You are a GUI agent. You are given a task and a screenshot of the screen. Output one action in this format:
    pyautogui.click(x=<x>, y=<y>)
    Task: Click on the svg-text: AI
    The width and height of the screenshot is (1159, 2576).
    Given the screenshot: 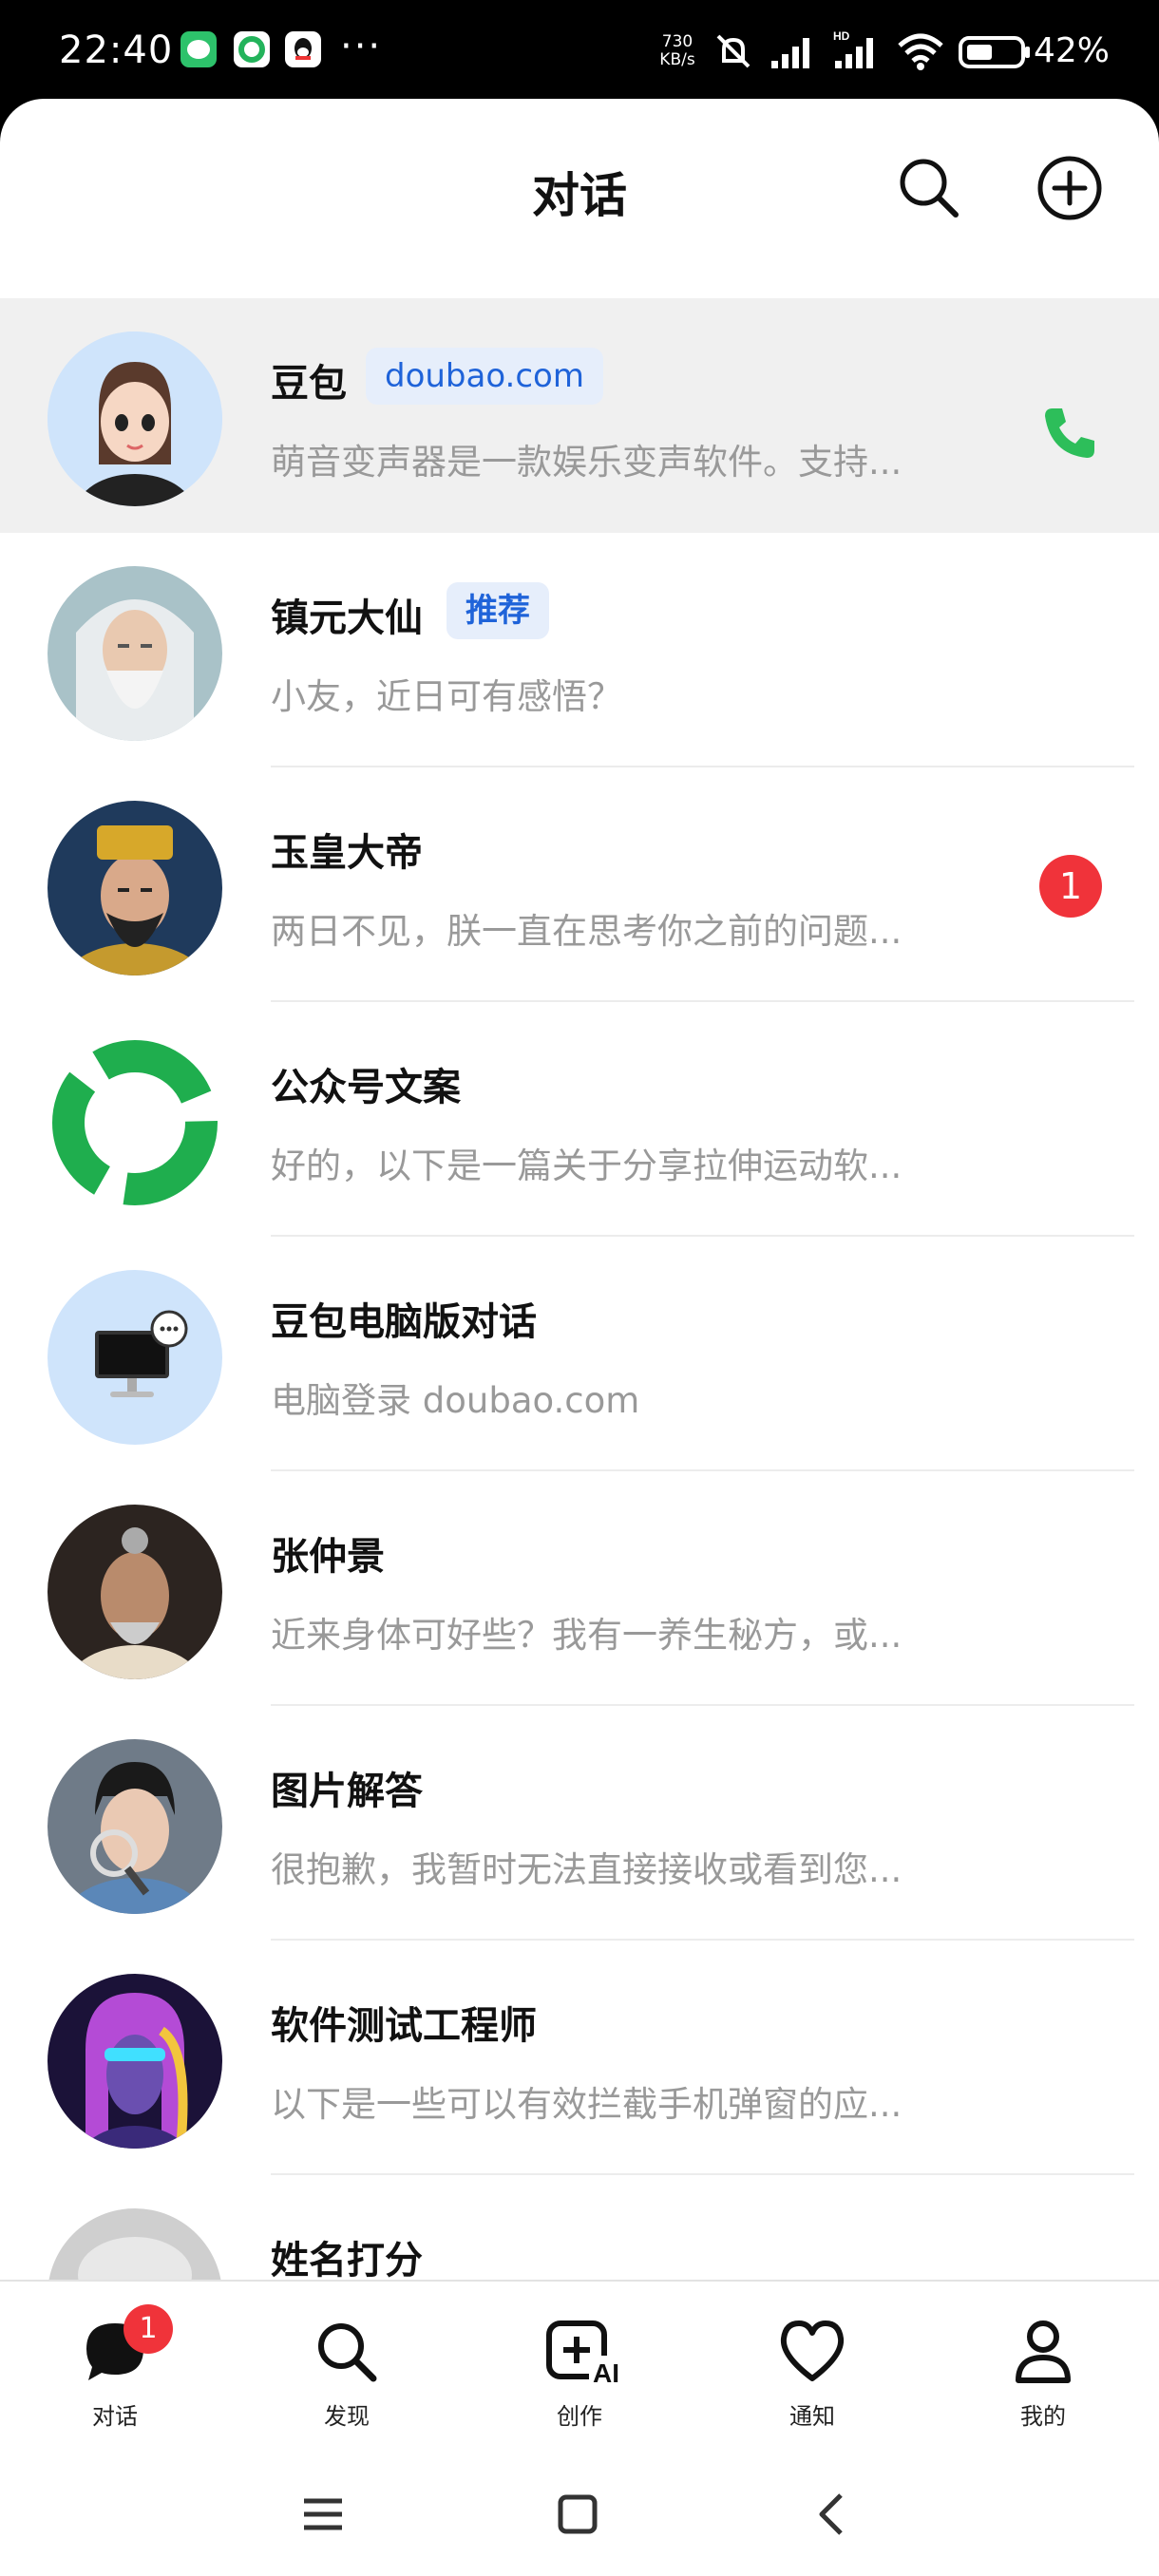 What is the action you would take?
    pyautogui.click(x=606, y=2372)
    